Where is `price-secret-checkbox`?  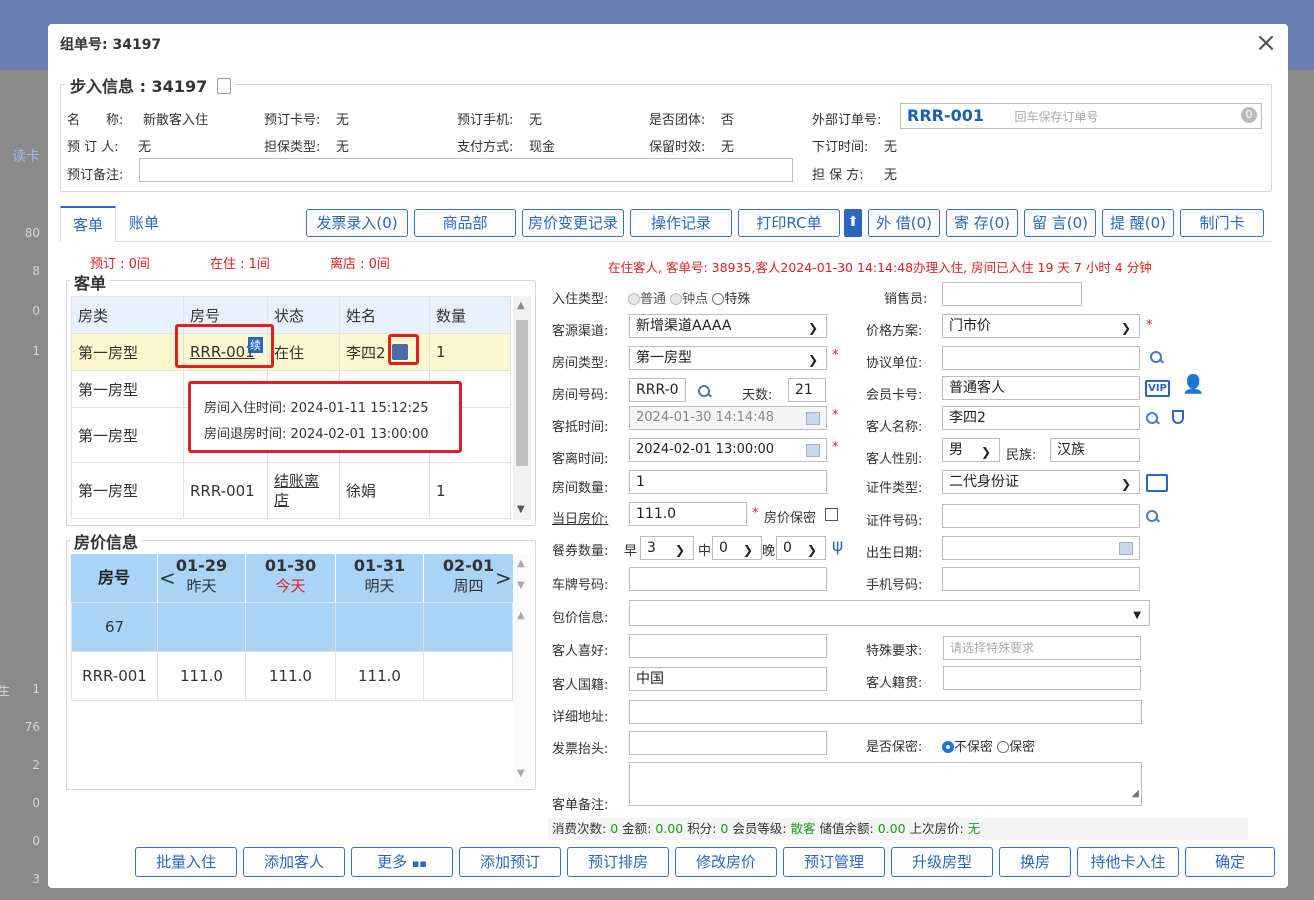
price-secret-checkbox is located at coordinates (831, 514).